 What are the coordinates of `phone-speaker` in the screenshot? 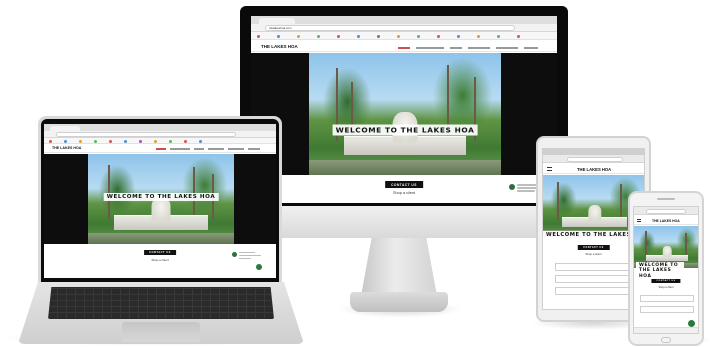 It's located at (666, 199).